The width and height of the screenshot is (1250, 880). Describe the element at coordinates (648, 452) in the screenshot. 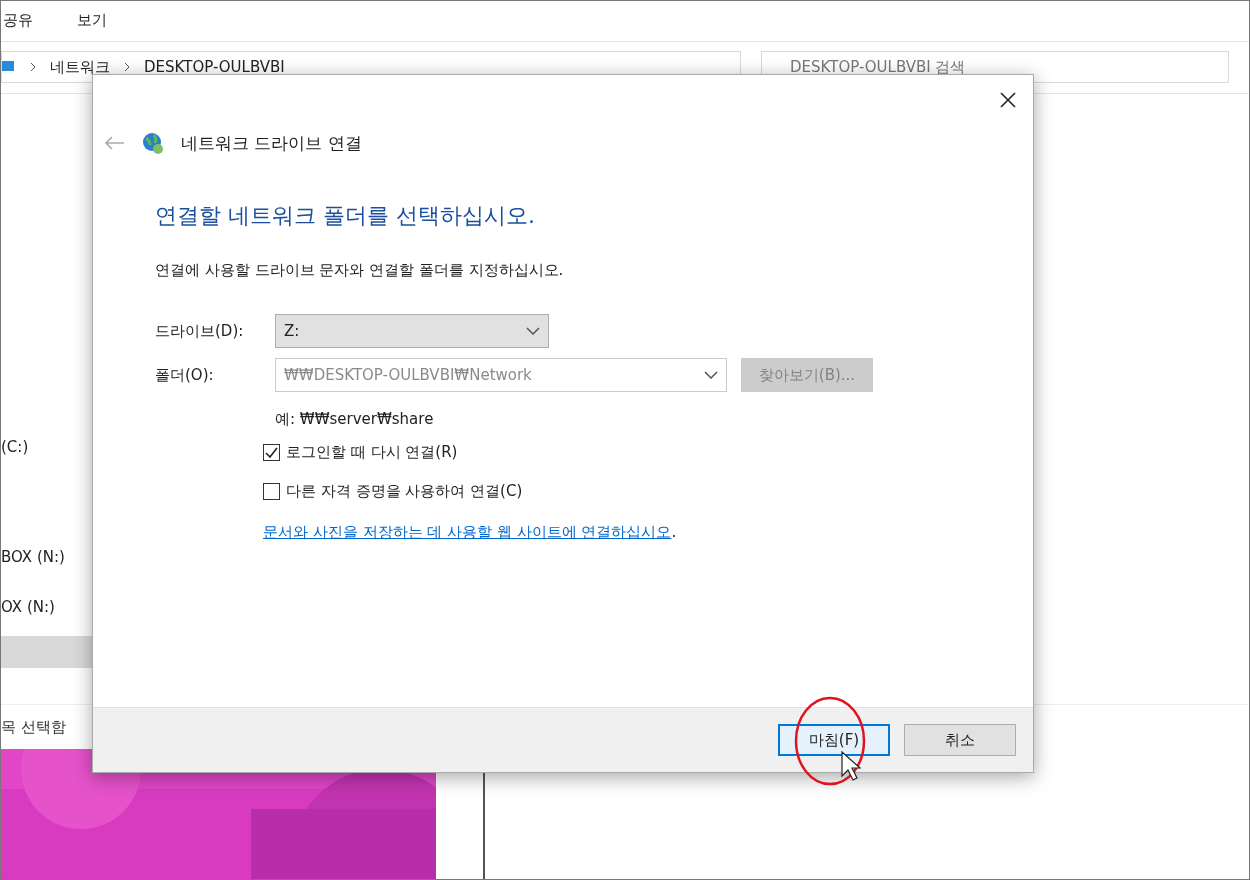

I see `checkbox-option: 로그인할 때 다시 연결(R)` at that location.